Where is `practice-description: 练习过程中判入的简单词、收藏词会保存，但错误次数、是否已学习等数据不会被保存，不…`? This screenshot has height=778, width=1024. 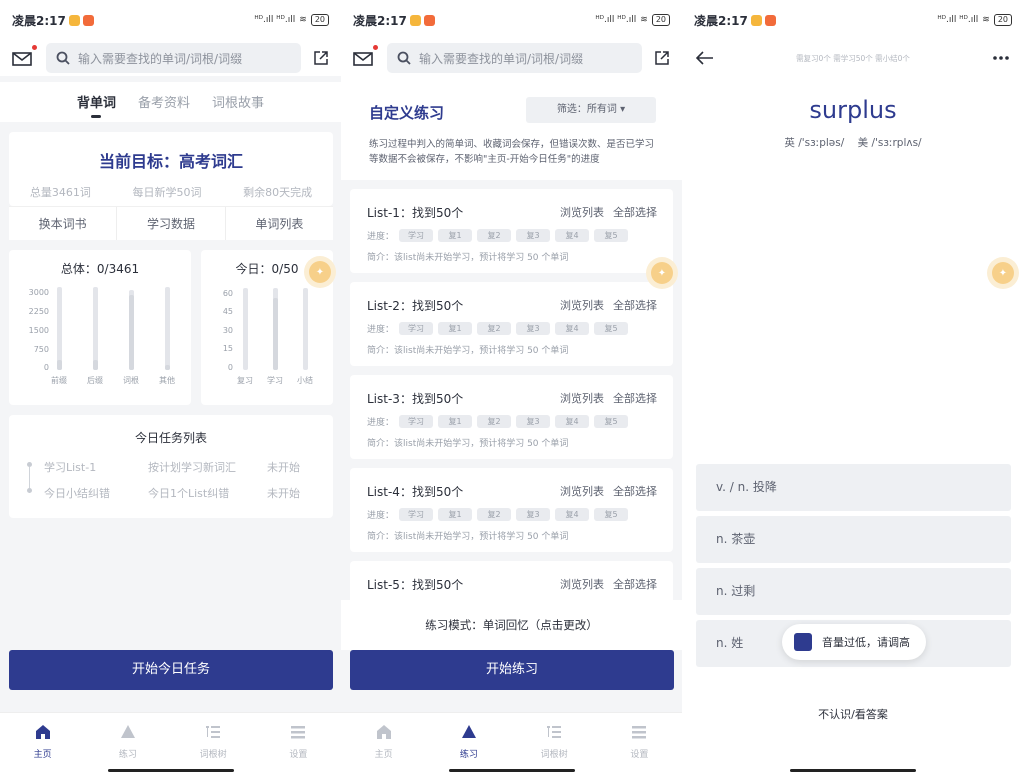
practice-description: 练习过程中判入的简单词、收藏词会保存，但错误次数、是否已学习等数据不会被保存，不… is located at coordinates (512, 152).